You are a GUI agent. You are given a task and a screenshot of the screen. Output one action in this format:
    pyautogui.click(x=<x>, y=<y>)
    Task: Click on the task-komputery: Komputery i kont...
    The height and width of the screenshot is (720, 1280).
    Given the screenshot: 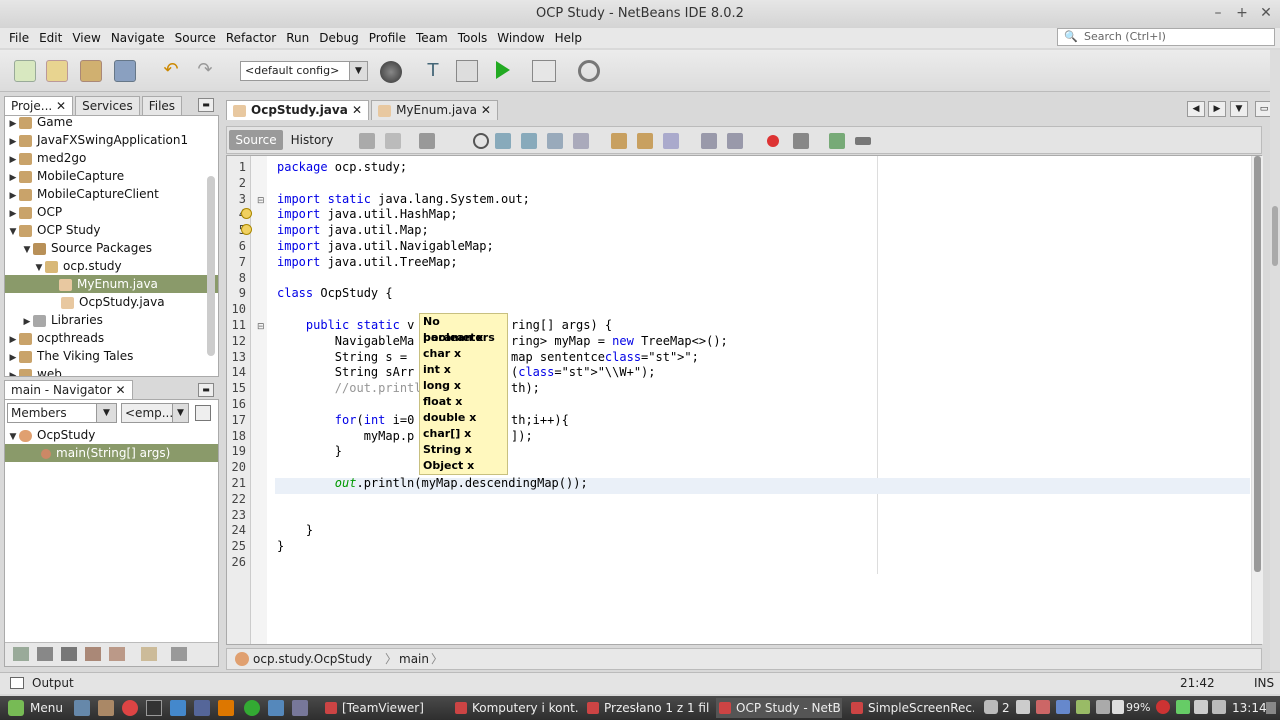 What is the action you would take?
    pyautogui.click(x=515, y=708)
    